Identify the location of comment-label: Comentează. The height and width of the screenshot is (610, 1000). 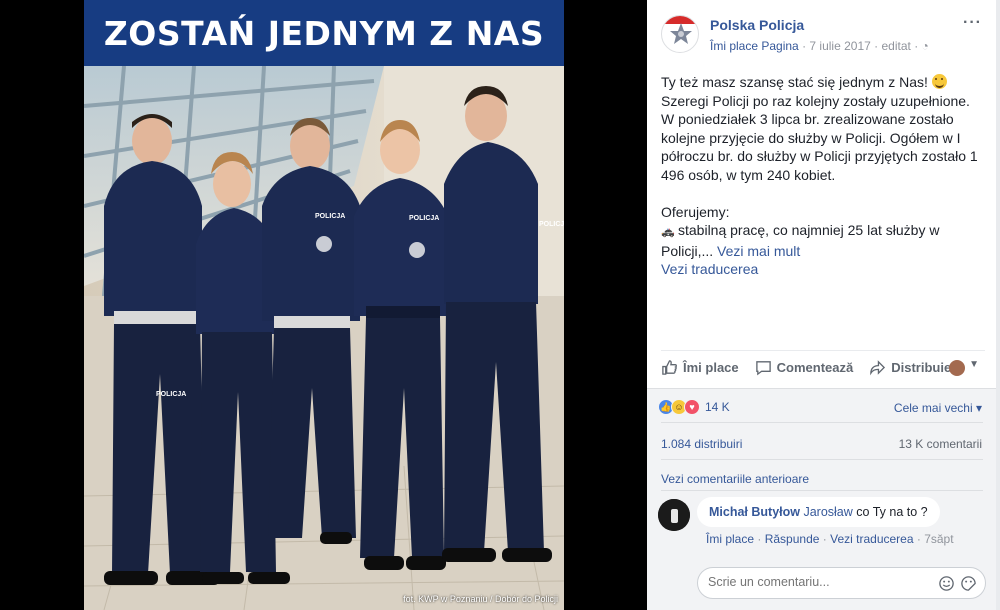
(815, 367).